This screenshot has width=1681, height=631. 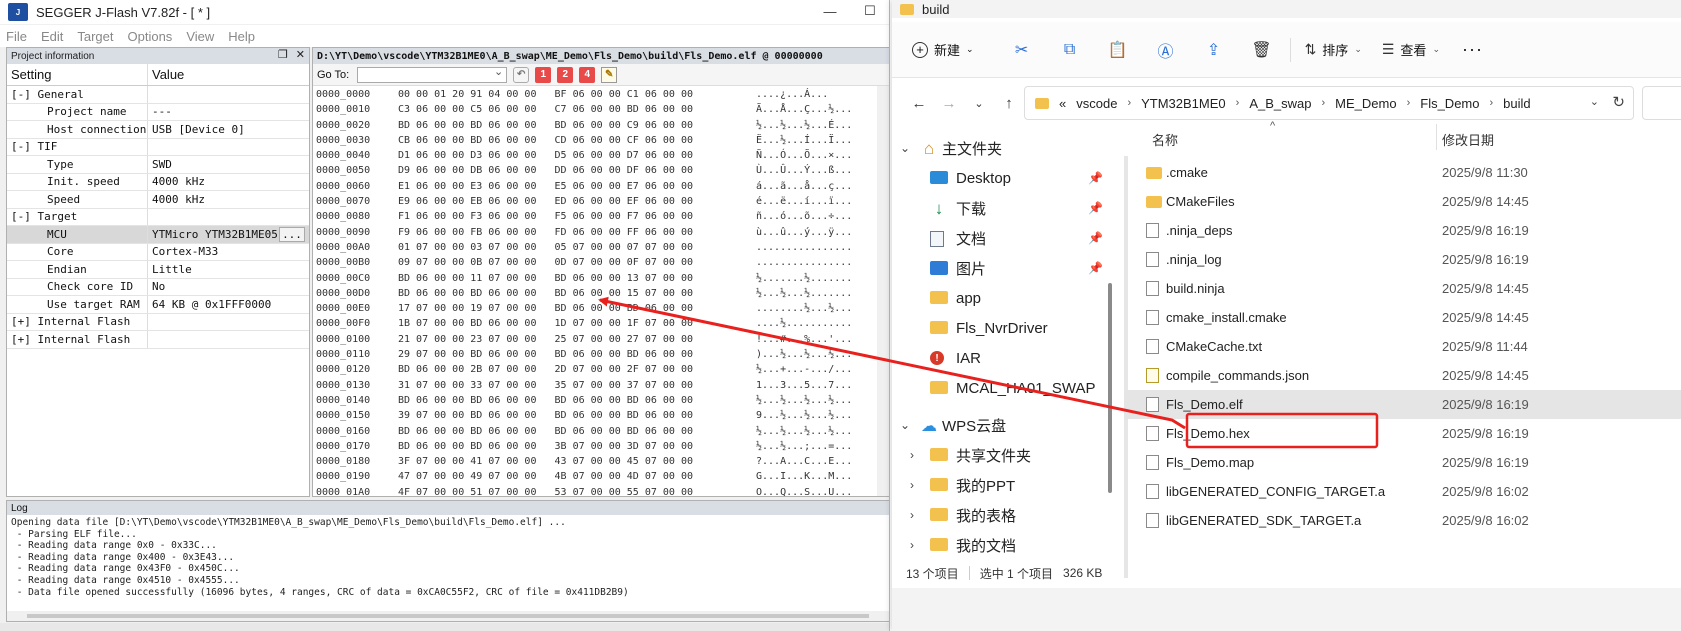 I want to click on table-row: [-] TIF, so click(x=158, y=147).